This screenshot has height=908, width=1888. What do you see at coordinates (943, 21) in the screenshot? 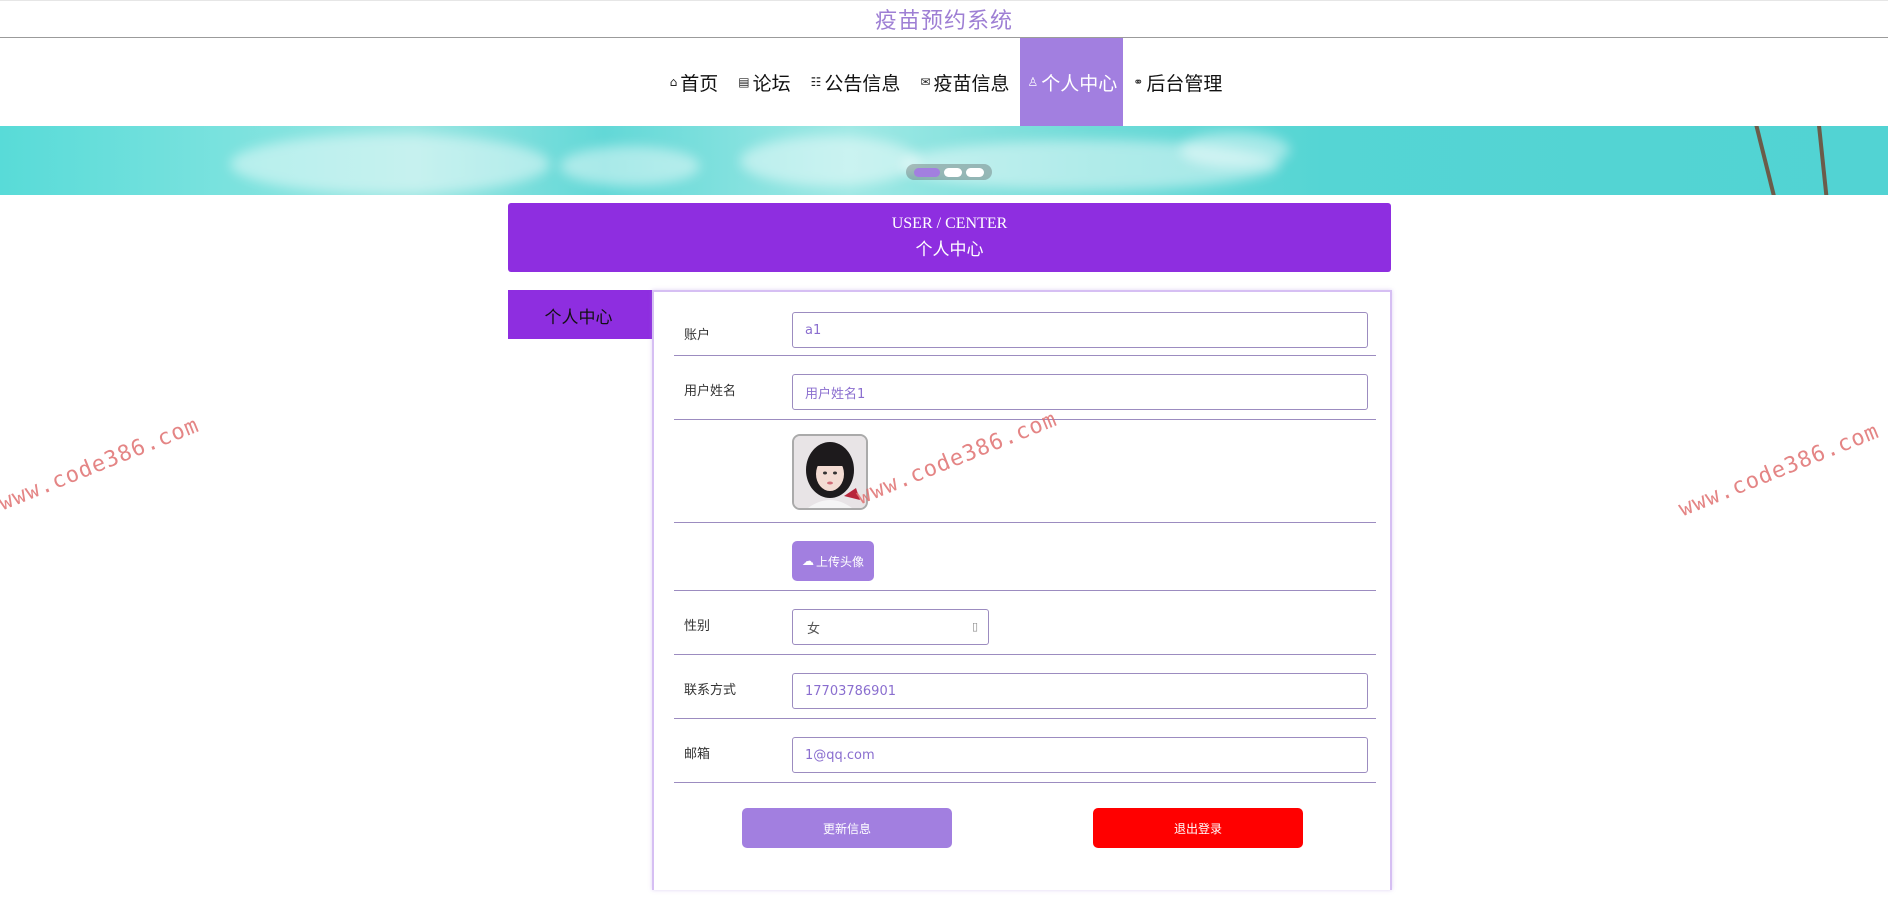
I see `app-title: 疫苗预约系统` at bounding box center [943, 21].